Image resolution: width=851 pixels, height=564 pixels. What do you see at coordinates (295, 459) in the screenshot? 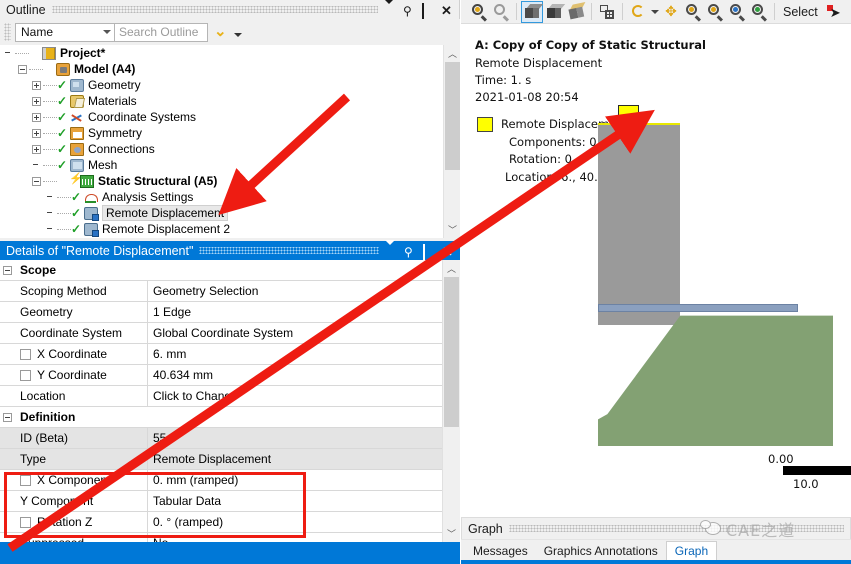
I see `details-property-value: Remote Displacement` at bounding box center [295, 459].